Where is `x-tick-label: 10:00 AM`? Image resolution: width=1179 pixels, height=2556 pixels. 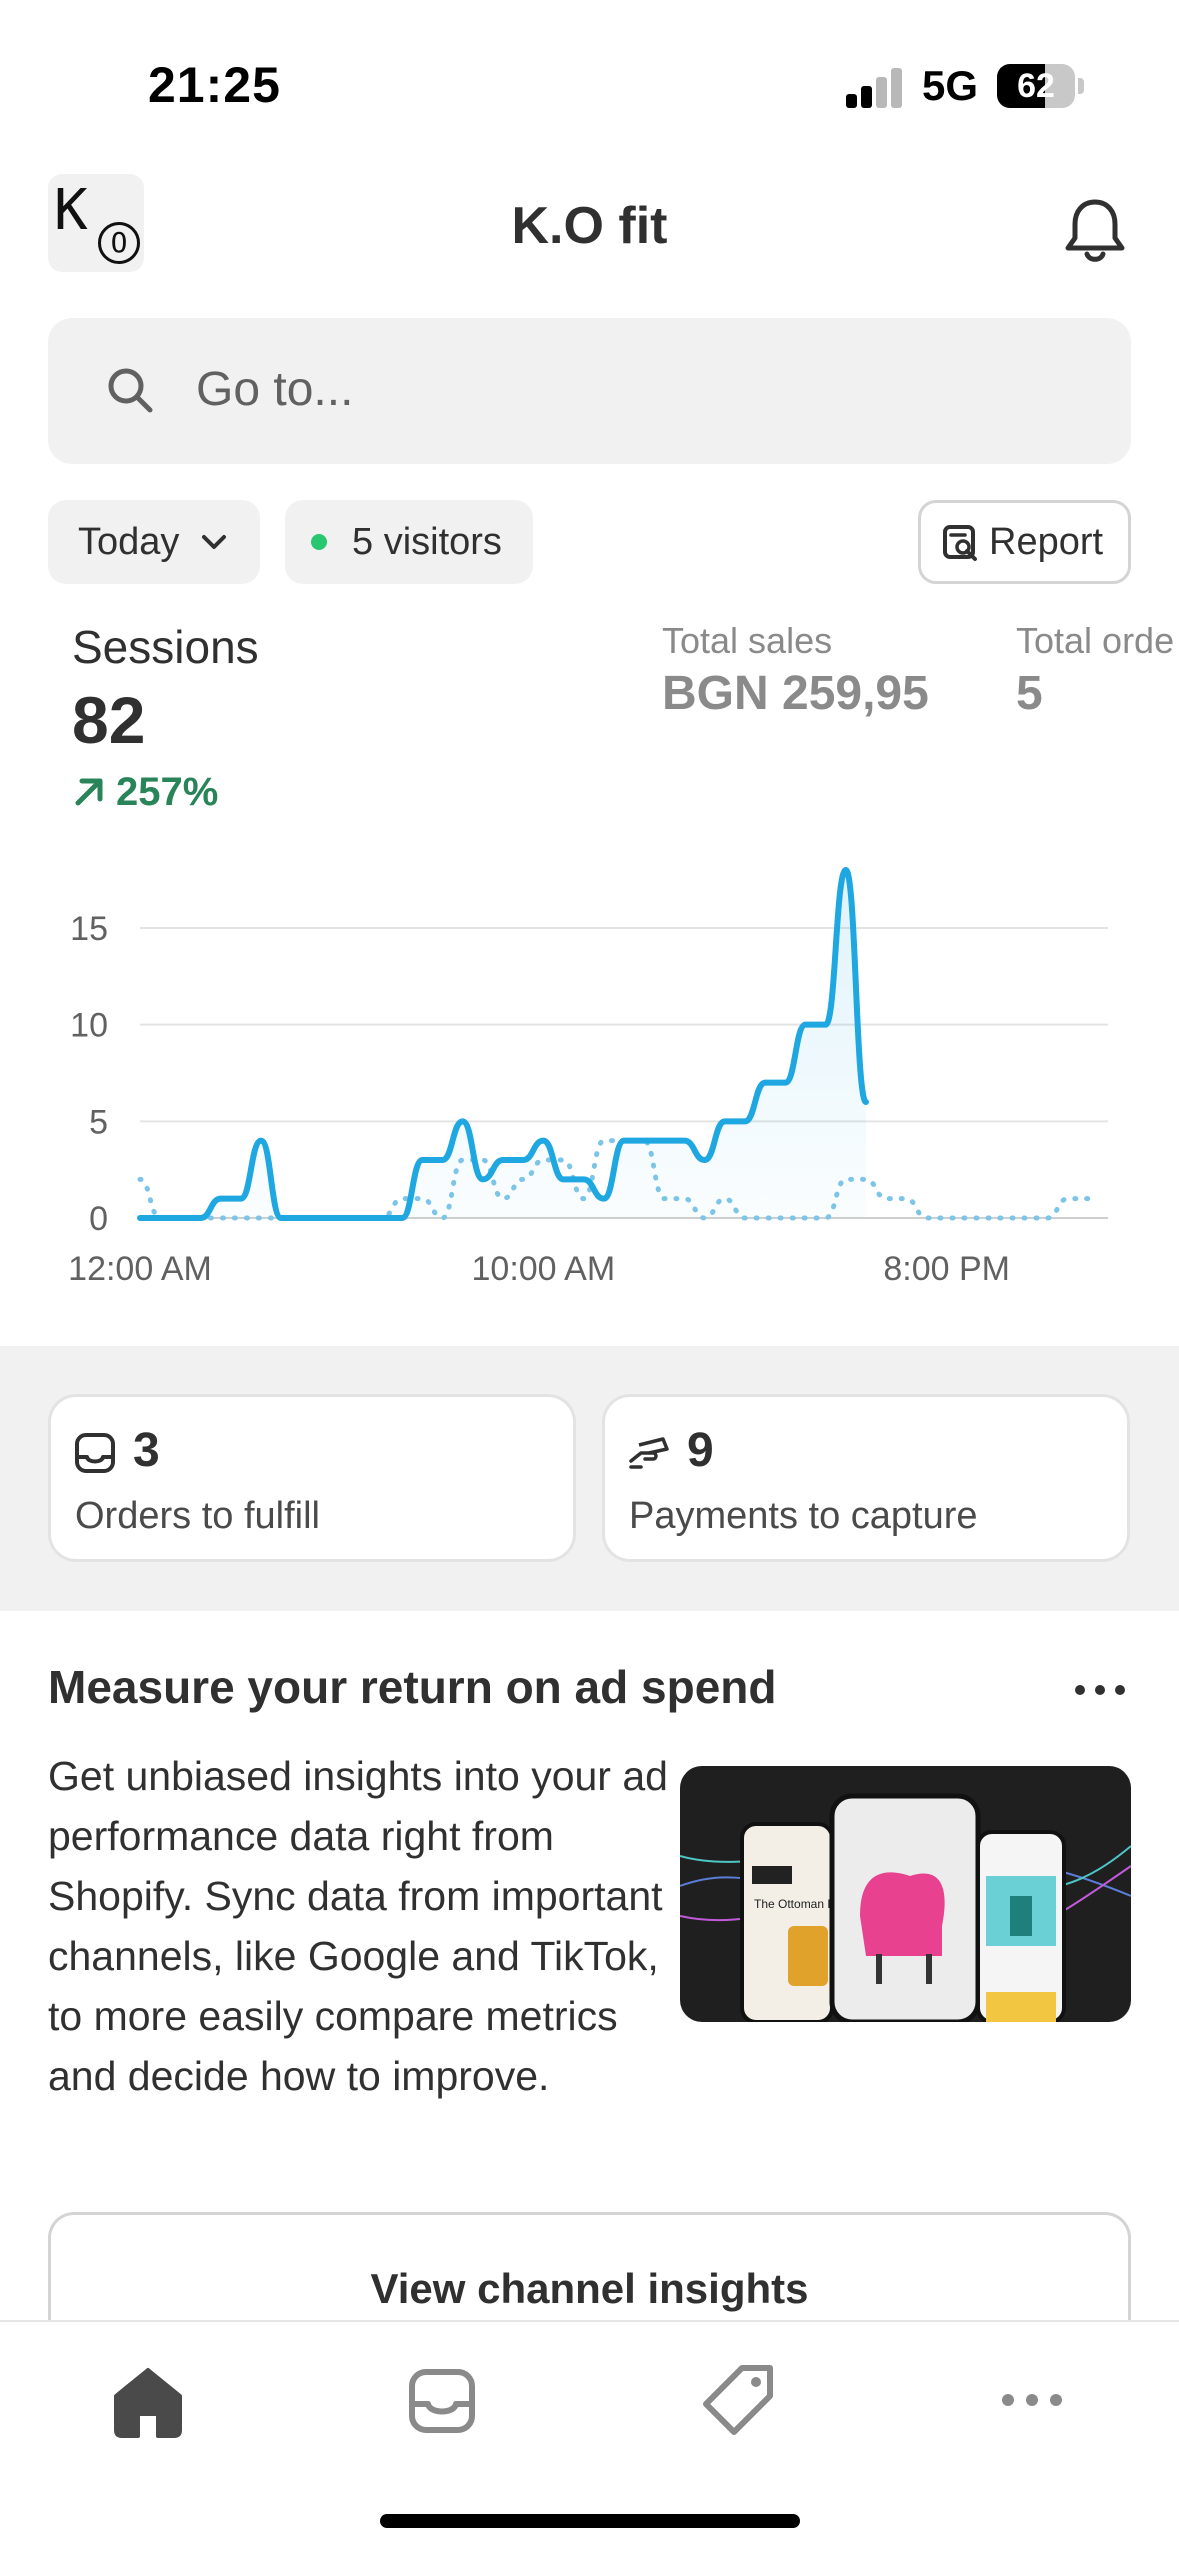
x-tick-label: 10:00 AM is located at coordinates (544, 1269).